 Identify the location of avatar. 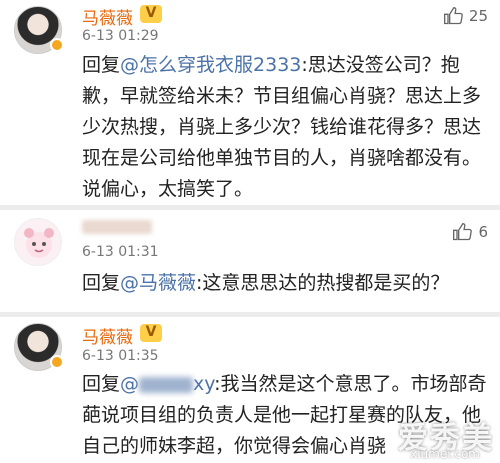
(38, 242).